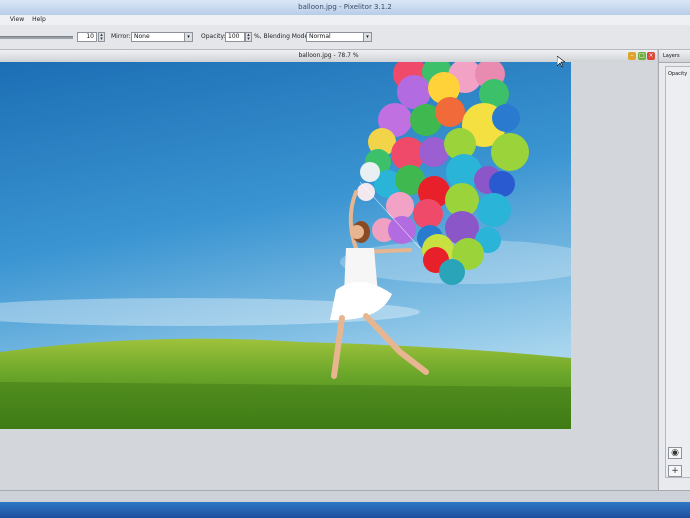 This screenshot has height=518, width=690. What do you see at coordinates (651, 56) in the screenshot?
I see `close-icon: ×` at bounding box center [651, 56].